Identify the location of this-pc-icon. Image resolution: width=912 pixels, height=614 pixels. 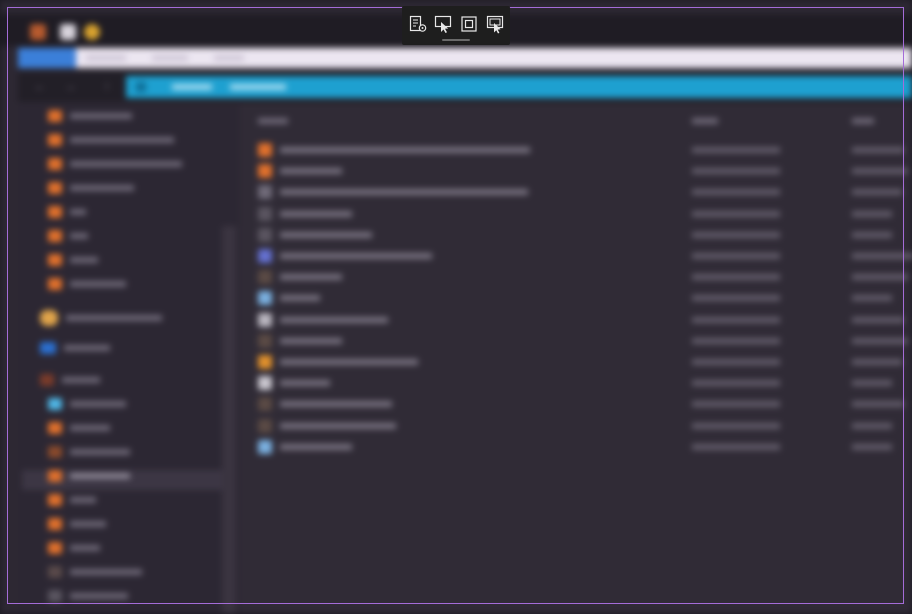
(47, 380).